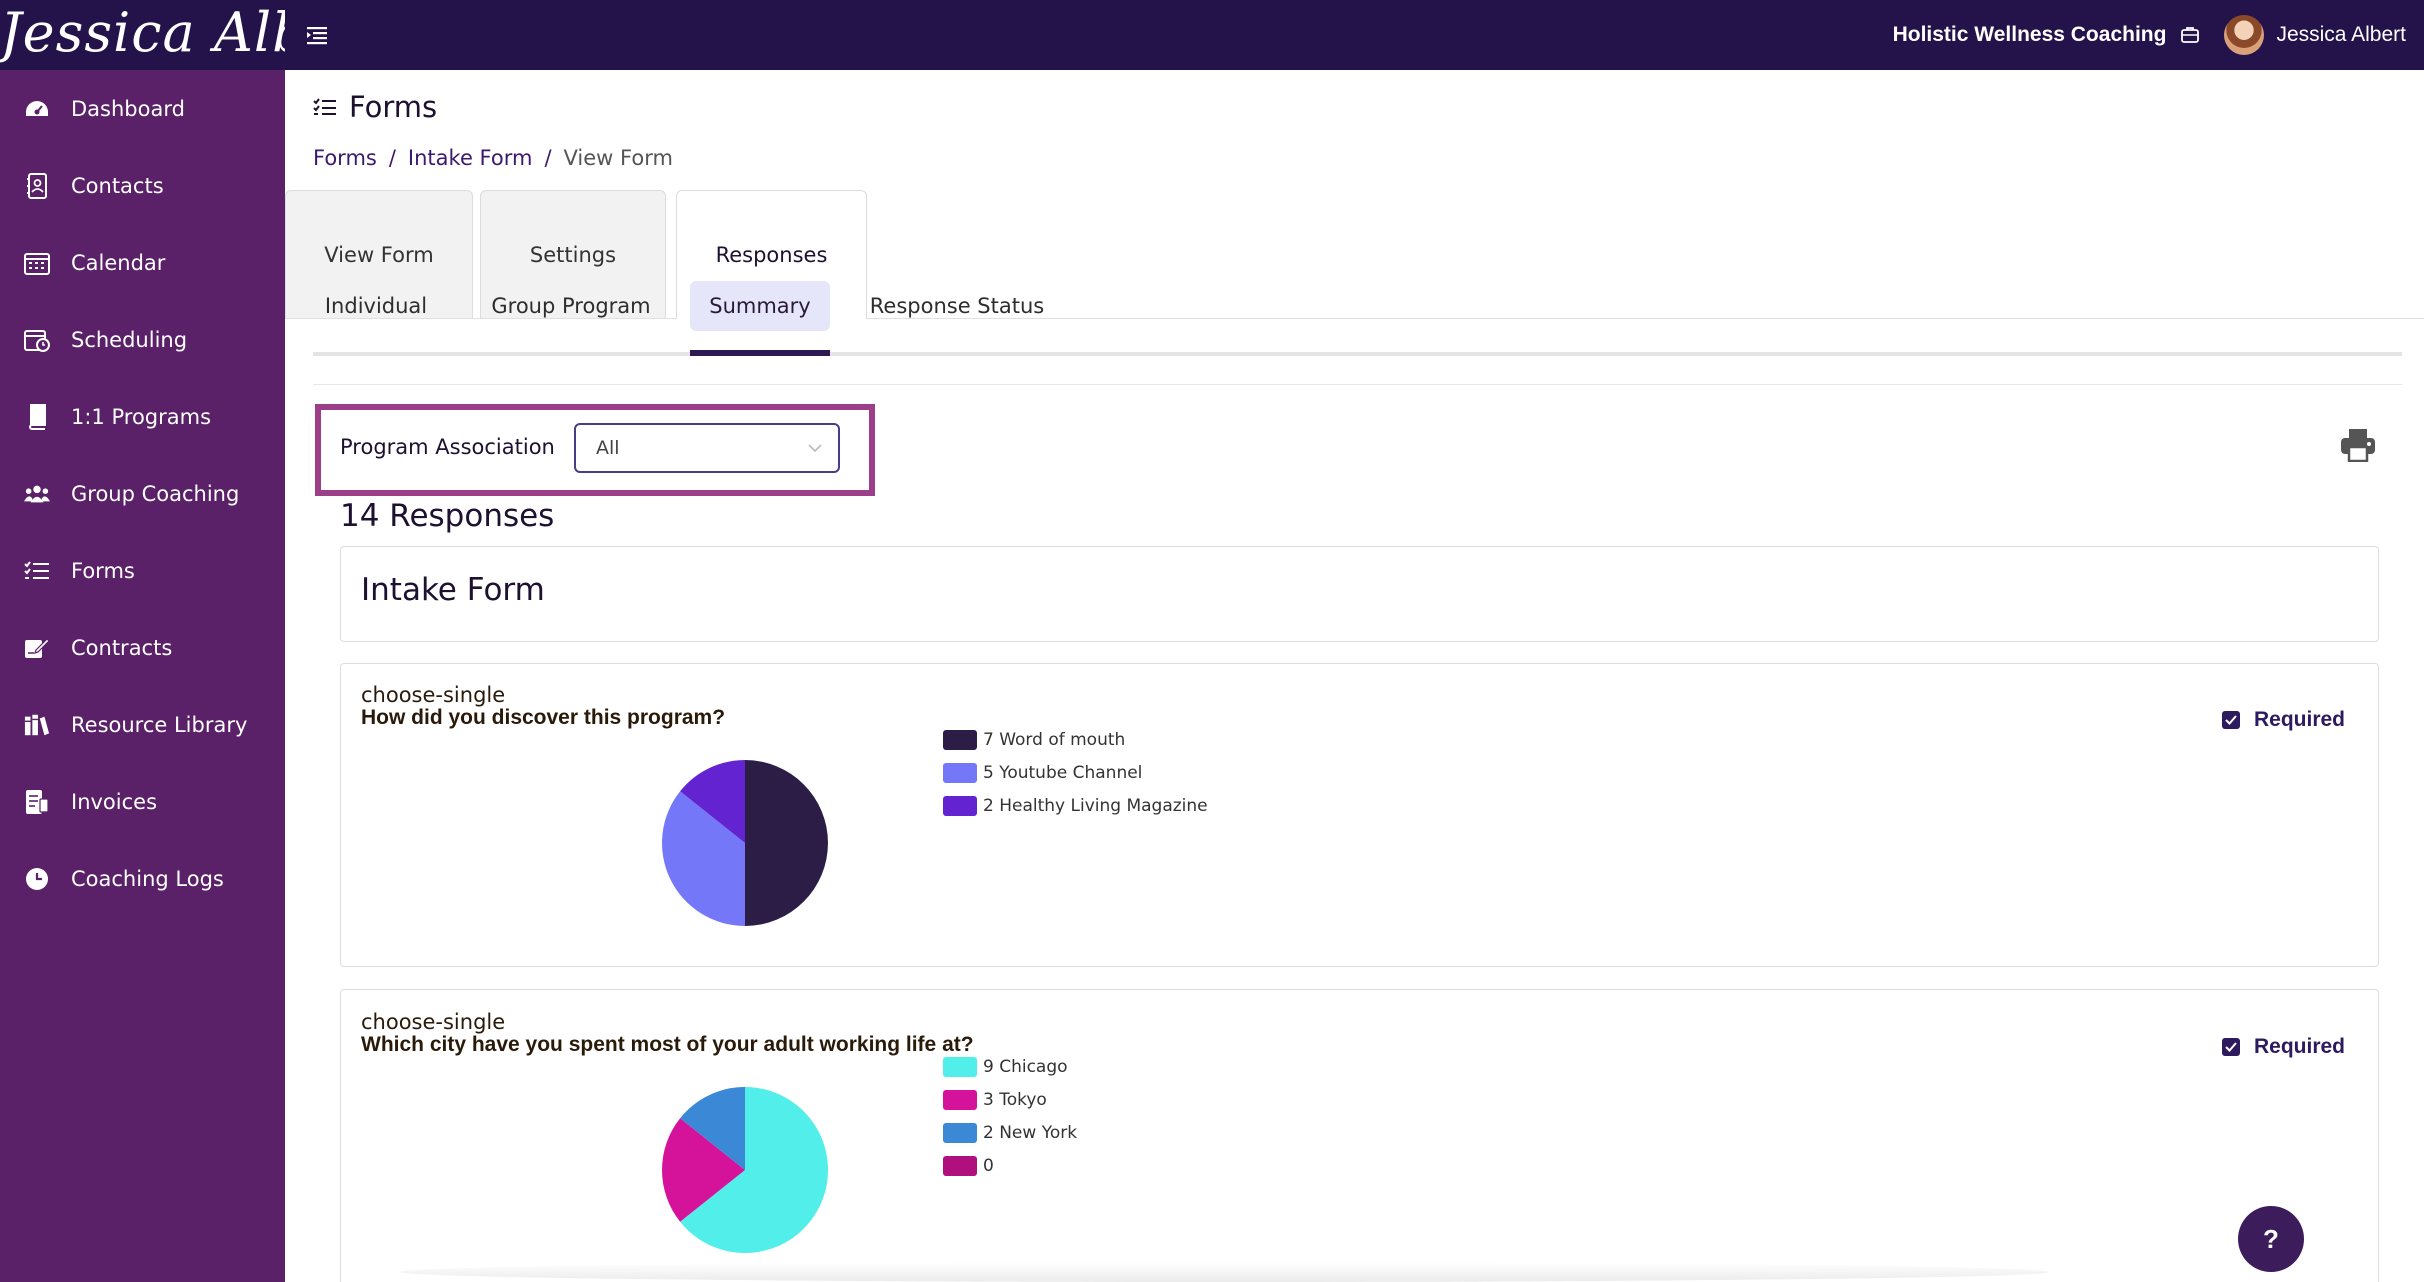 The image size is (2424, 1282). I want to click on menu-toggle-icon, so click(317, 35).